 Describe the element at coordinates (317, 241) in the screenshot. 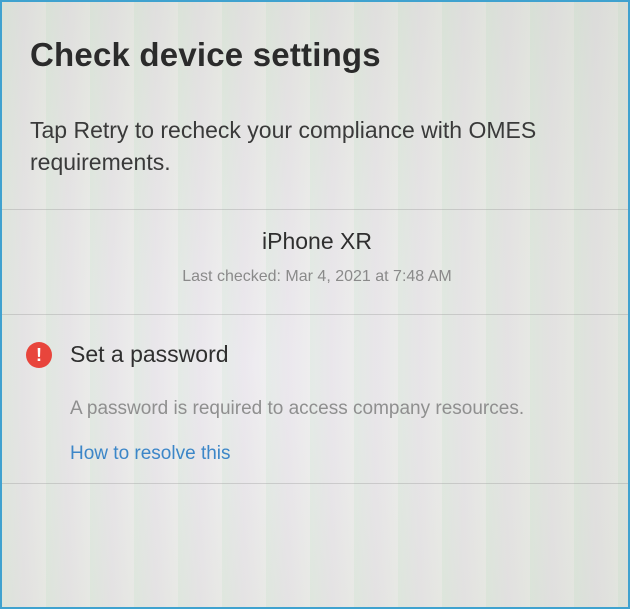

I see `device-name: iPhone XR` at that location.